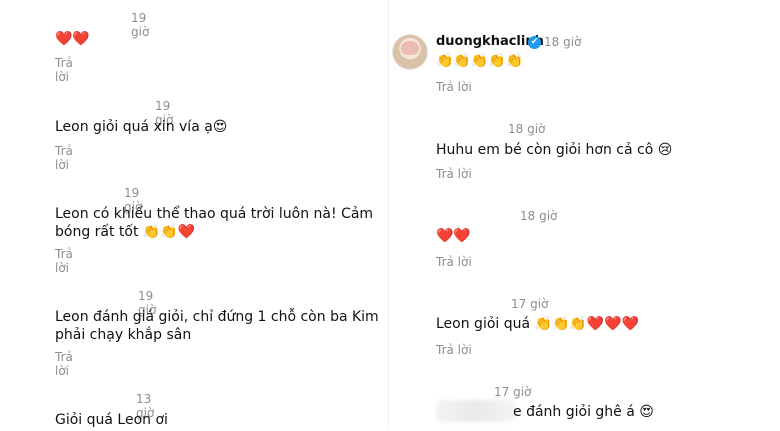 The width and height of the screenshot is (780, 431). Describe the element at coordinates (480, 61) in the screenshot. I see `comment-text: 👏👏👏👏👏` at that location.